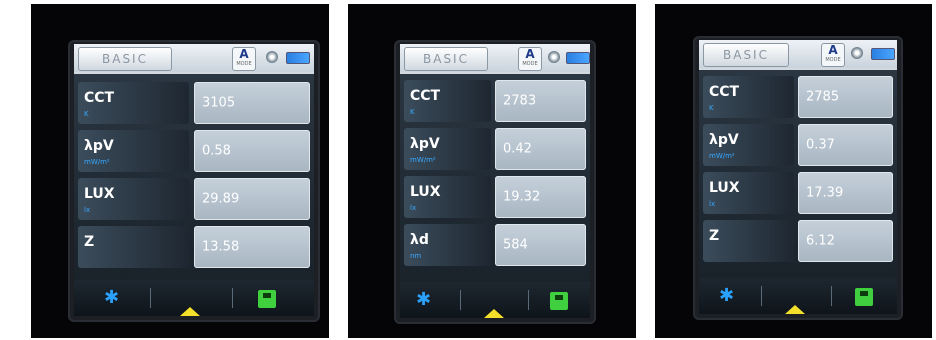 The image size is (936, 340). Describe the element at coordinates (820, 241) in the screenshot. I see `reading-value: 6.12` at that location.